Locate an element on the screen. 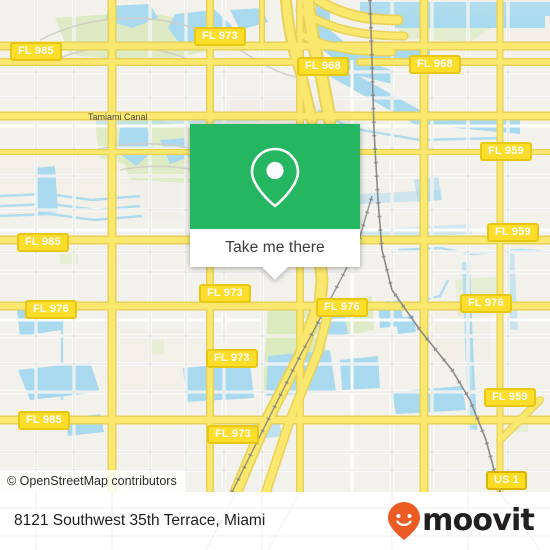 This screenshot has width=550, height=550. road-shield-fl959-2: FL 959 is located at coordinates (513, 232).